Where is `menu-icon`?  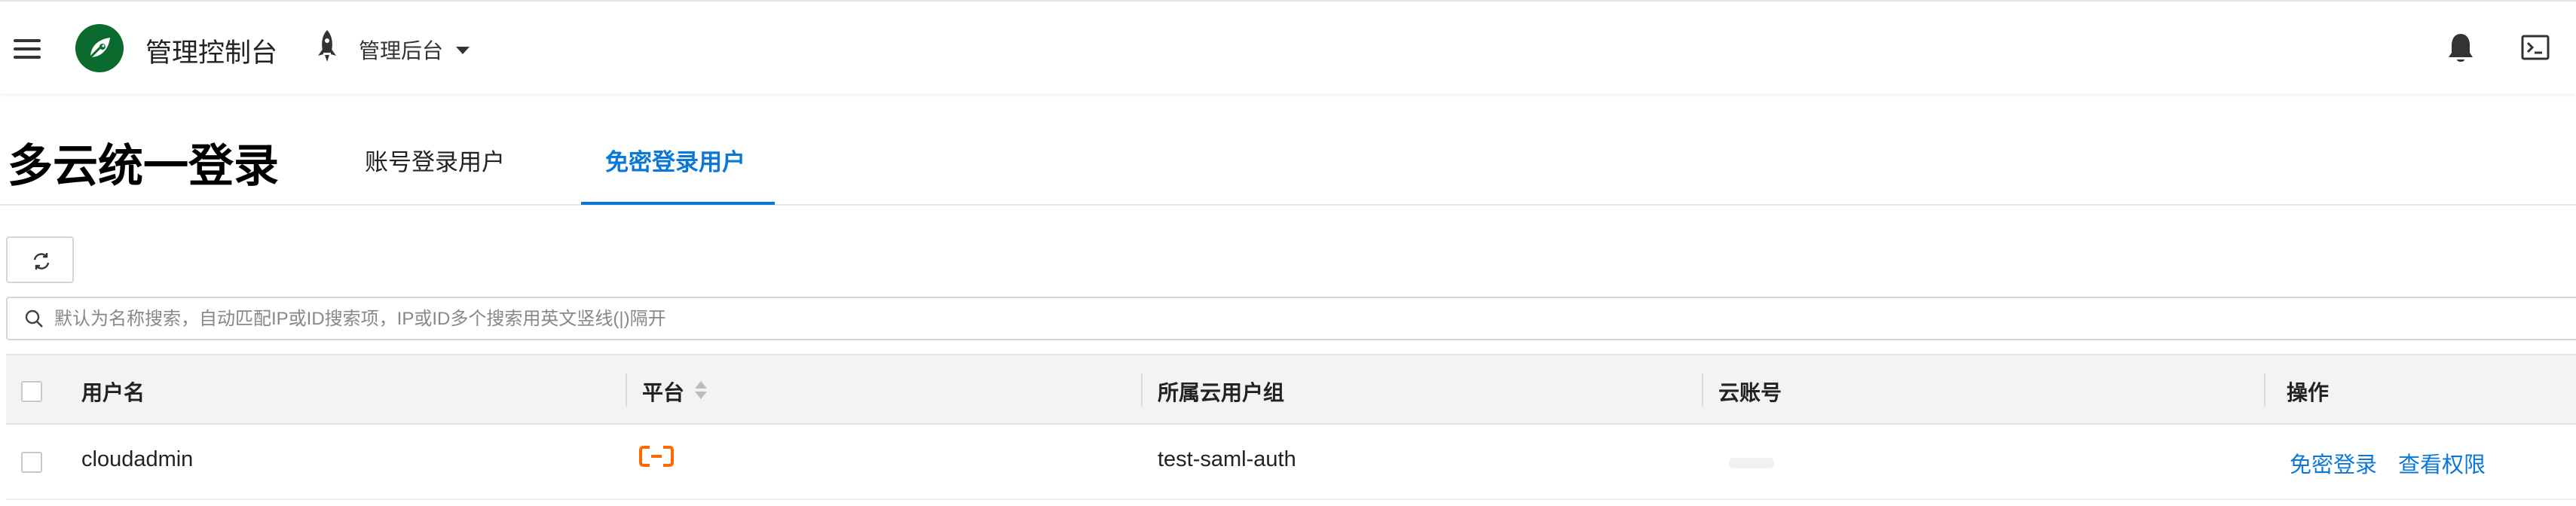
menu-icon is located at coordinates (27, 49).